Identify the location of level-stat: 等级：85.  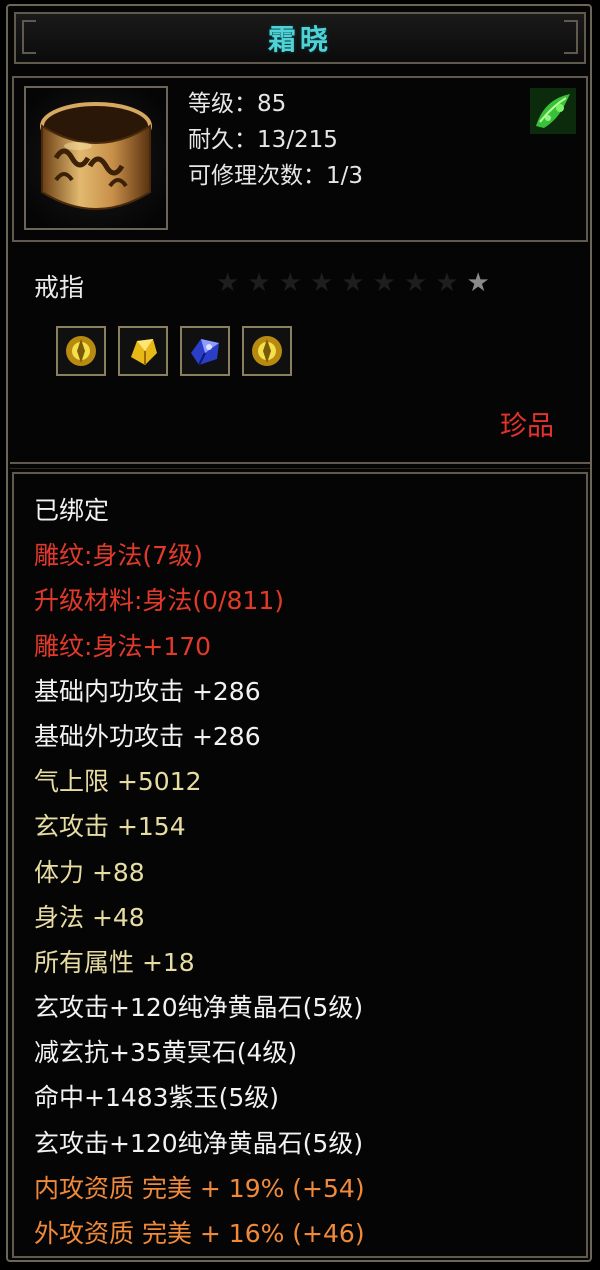
(237, 104).